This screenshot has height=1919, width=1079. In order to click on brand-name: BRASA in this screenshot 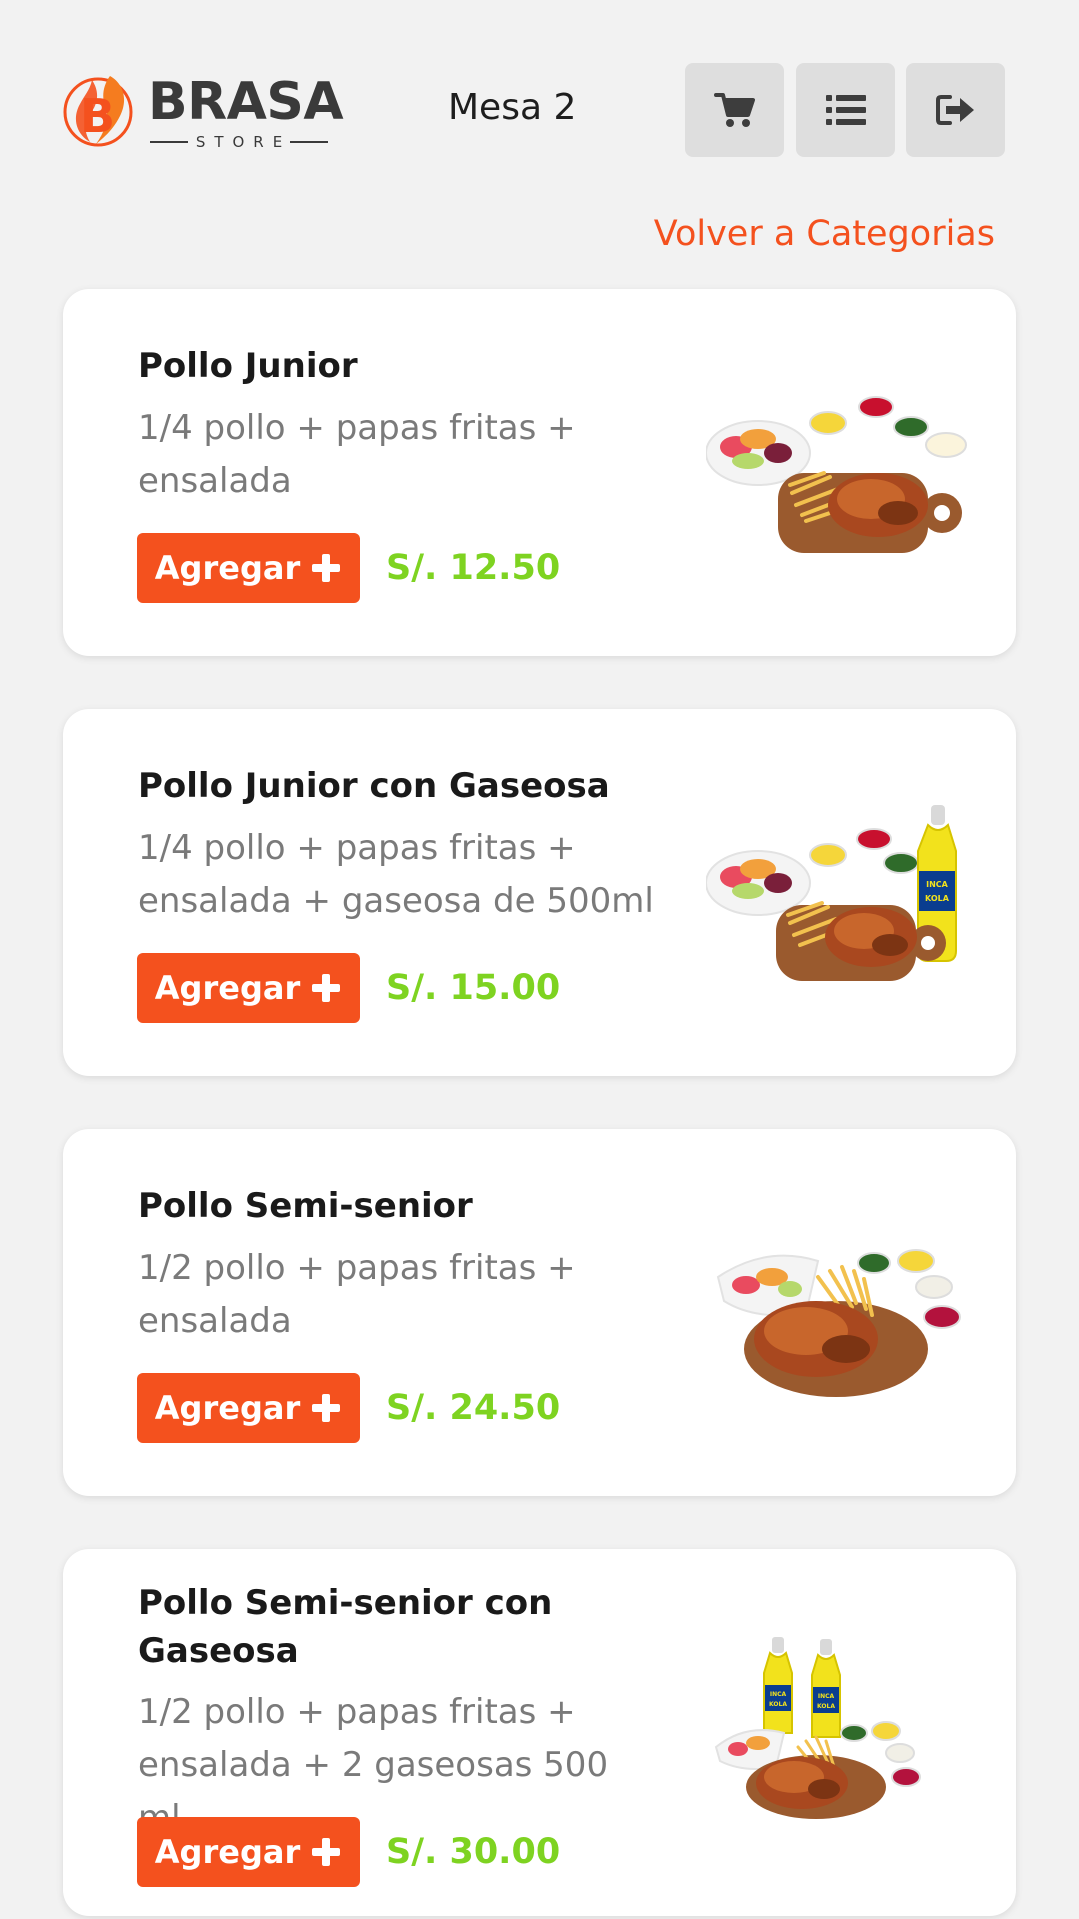, I will do `click(246, 102)`.